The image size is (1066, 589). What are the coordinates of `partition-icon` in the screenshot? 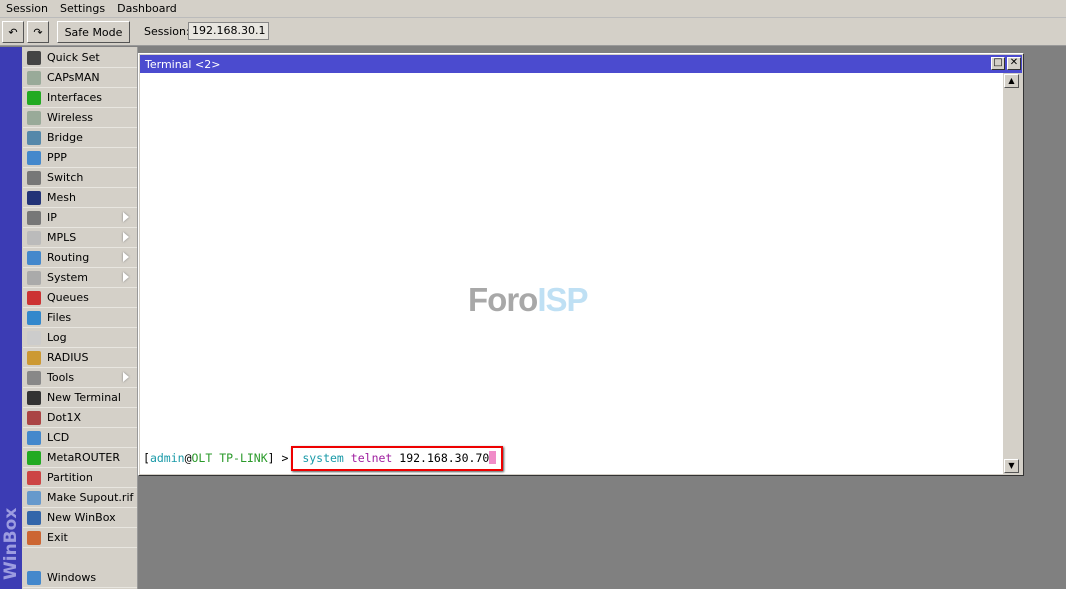 It's located at (34, 477).